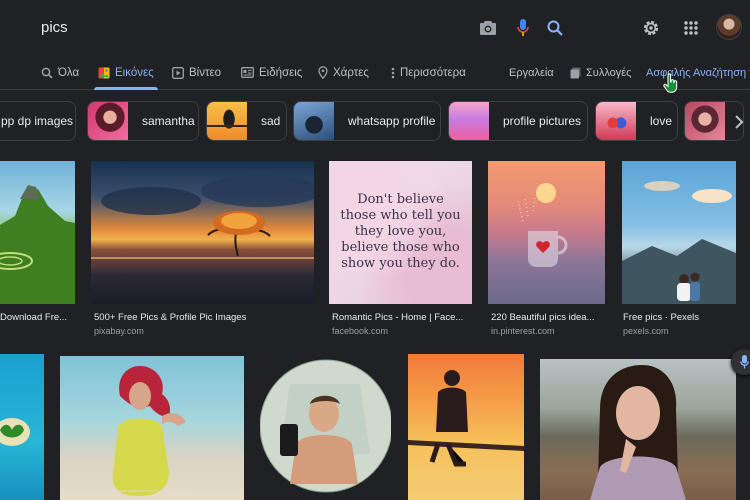 This screenshot has width=750, height=500. I want to click on quote-line: Don't believe, so click(400, 199).